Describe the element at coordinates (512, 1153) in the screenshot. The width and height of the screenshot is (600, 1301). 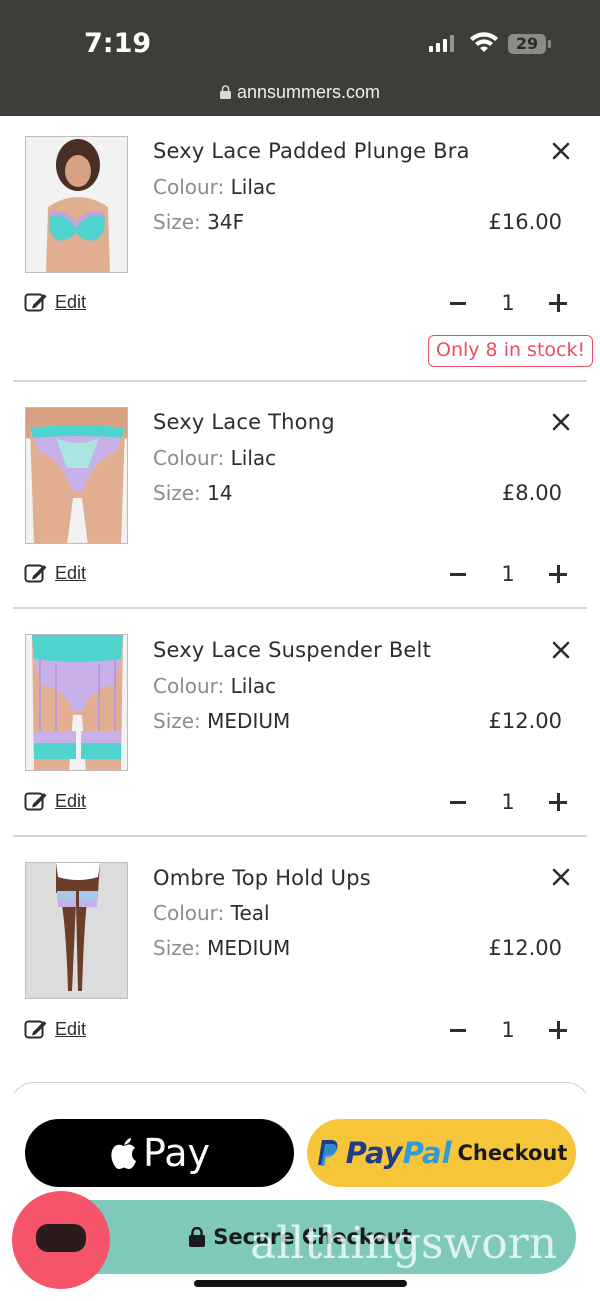
I see `paypal-checkout-label: Checkout` at that location.